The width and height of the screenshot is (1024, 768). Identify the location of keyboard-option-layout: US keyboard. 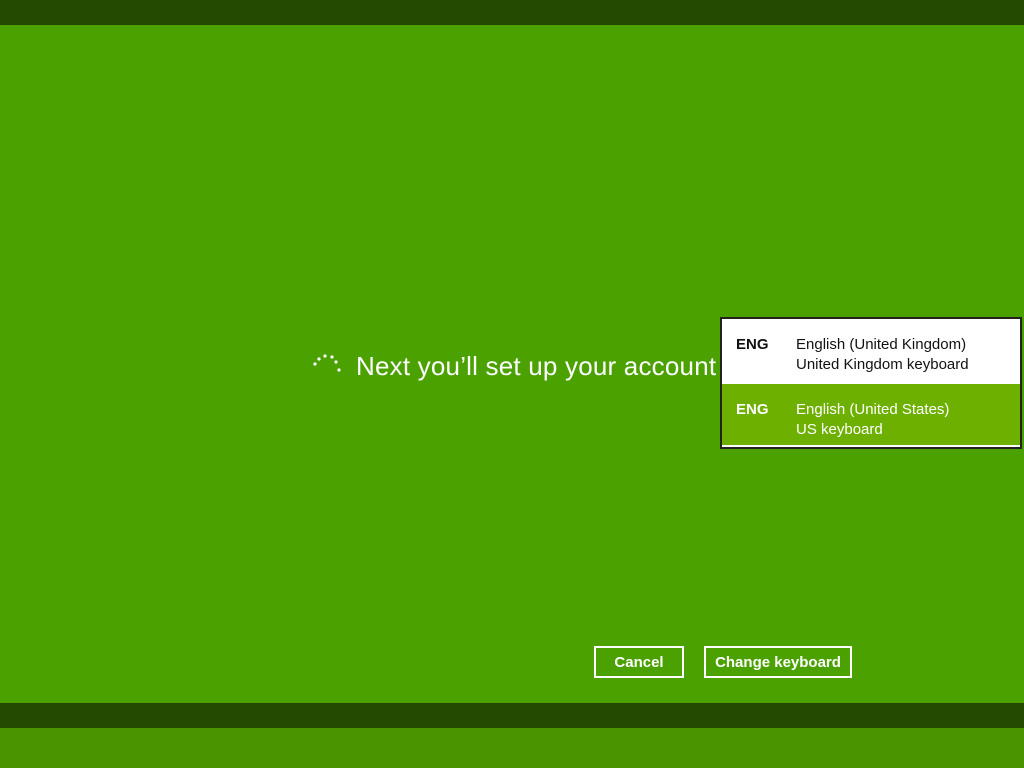
(839, 429).